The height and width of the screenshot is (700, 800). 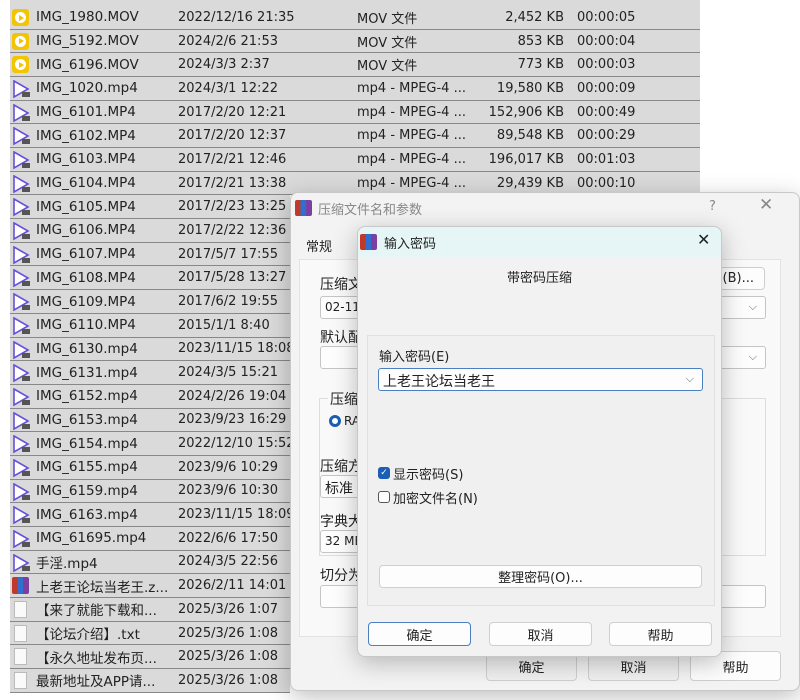 What do you see at coordinates (87, 41) in the screenshot?
I see `file-name: IMG_5192.MOV` at bounding box center [87, 41].